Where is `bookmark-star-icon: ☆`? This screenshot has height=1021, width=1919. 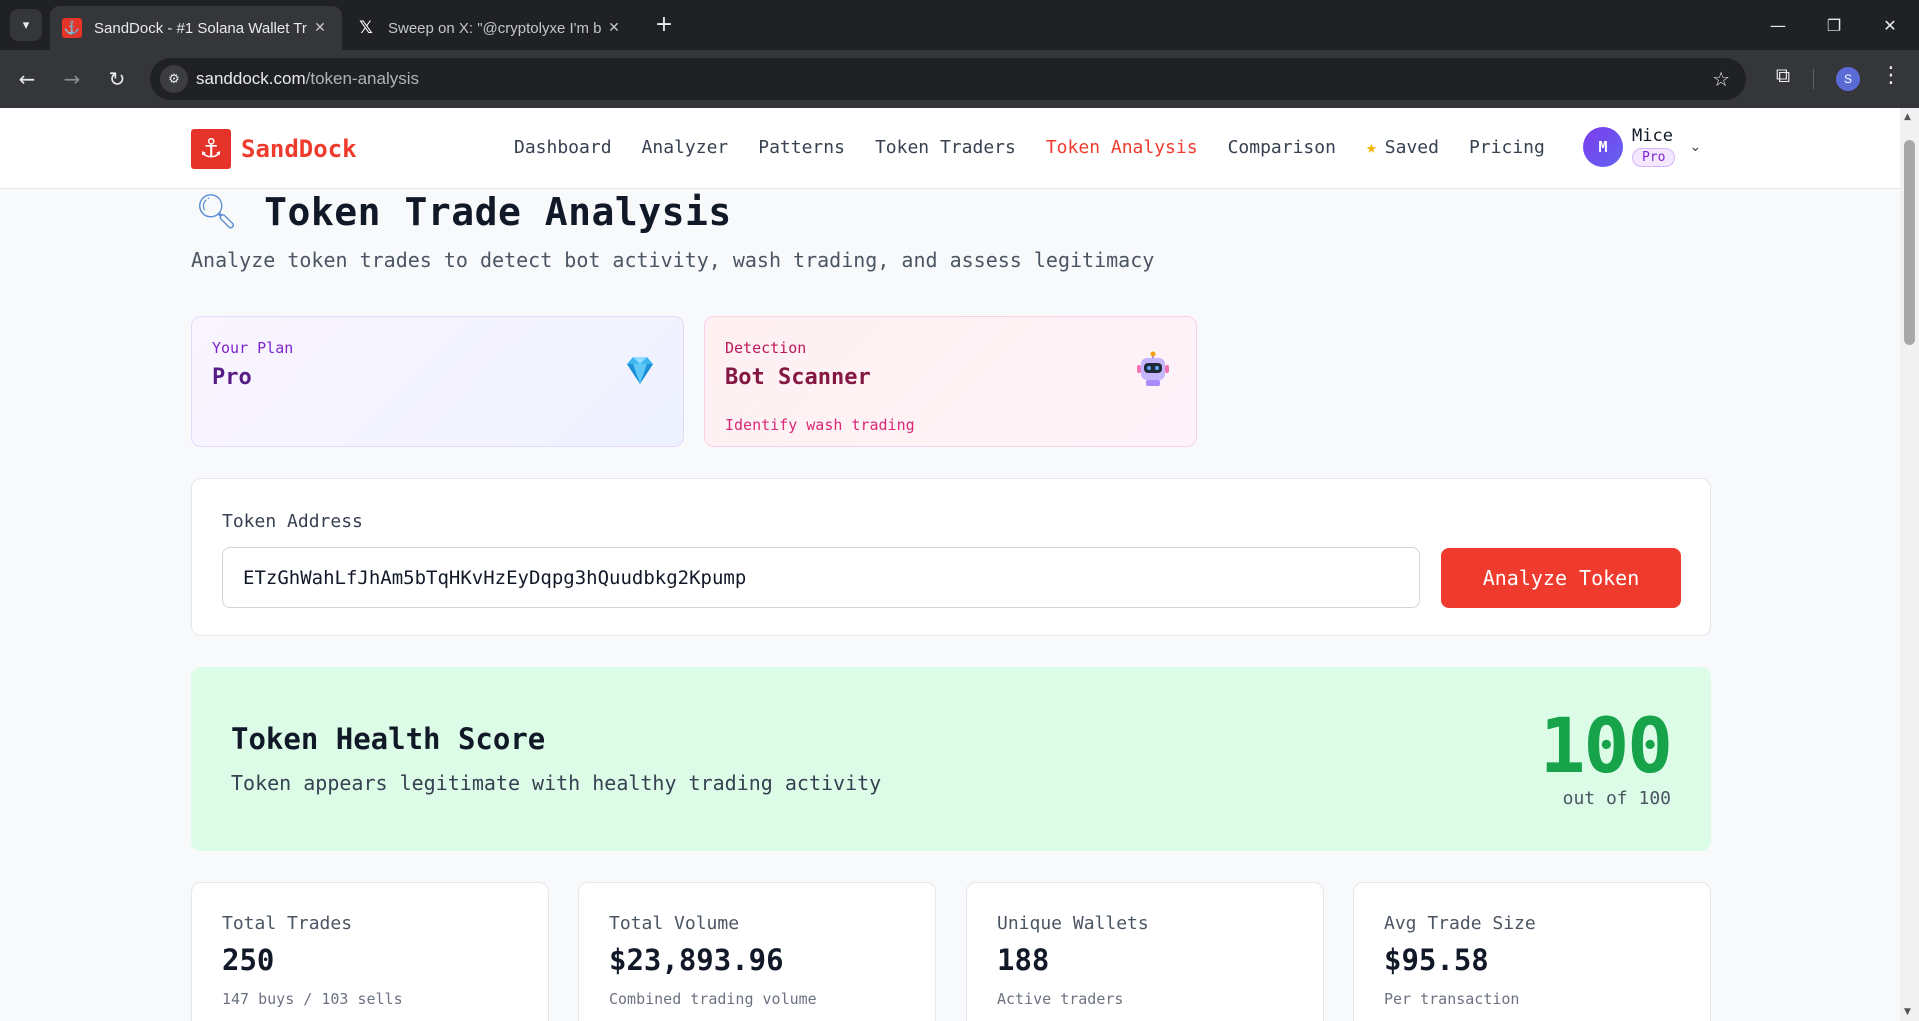 bookmark-star-icon: ☆ is located at coordinates (1721, 79).